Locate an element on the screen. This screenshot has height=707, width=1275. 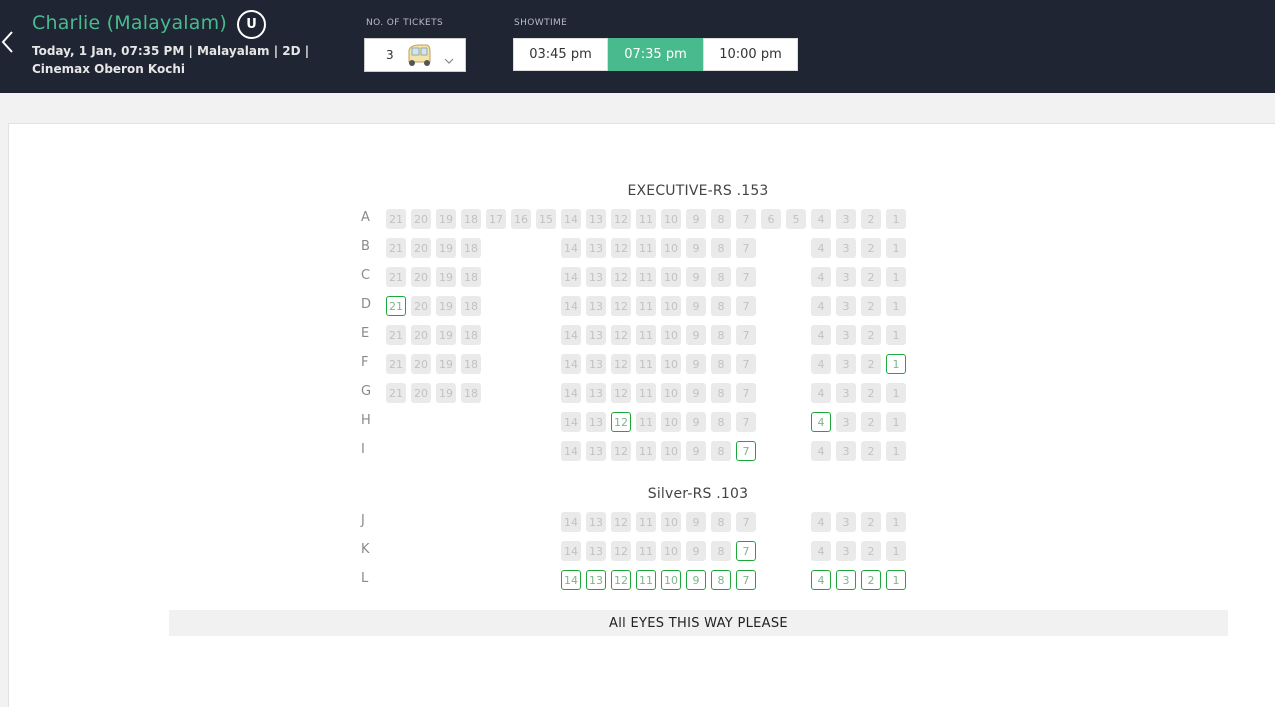
seat-d-11: 11 is located at coordinates (646, 306).